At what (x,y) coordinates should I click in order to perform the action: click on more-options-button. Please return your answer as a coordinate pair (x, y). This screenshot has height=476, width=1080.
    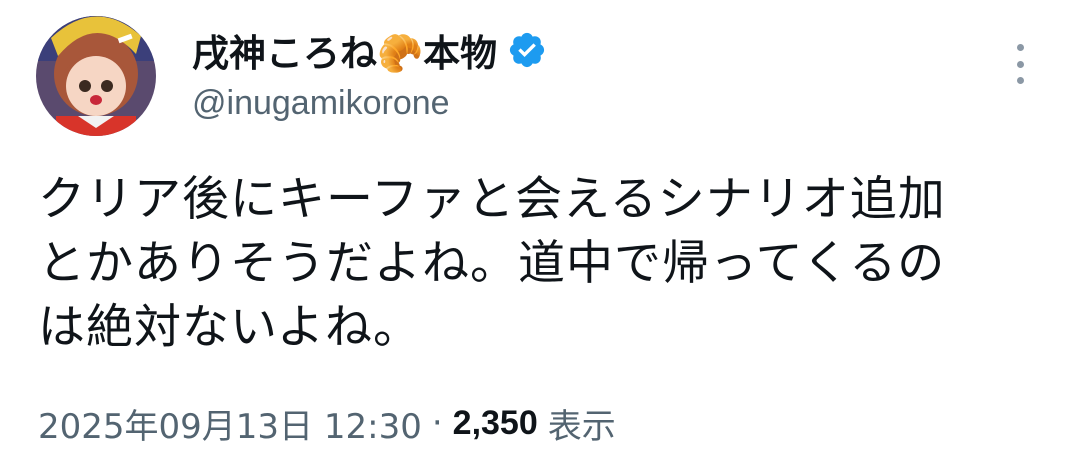
    Looking at the image, I should click on (1020, 64).